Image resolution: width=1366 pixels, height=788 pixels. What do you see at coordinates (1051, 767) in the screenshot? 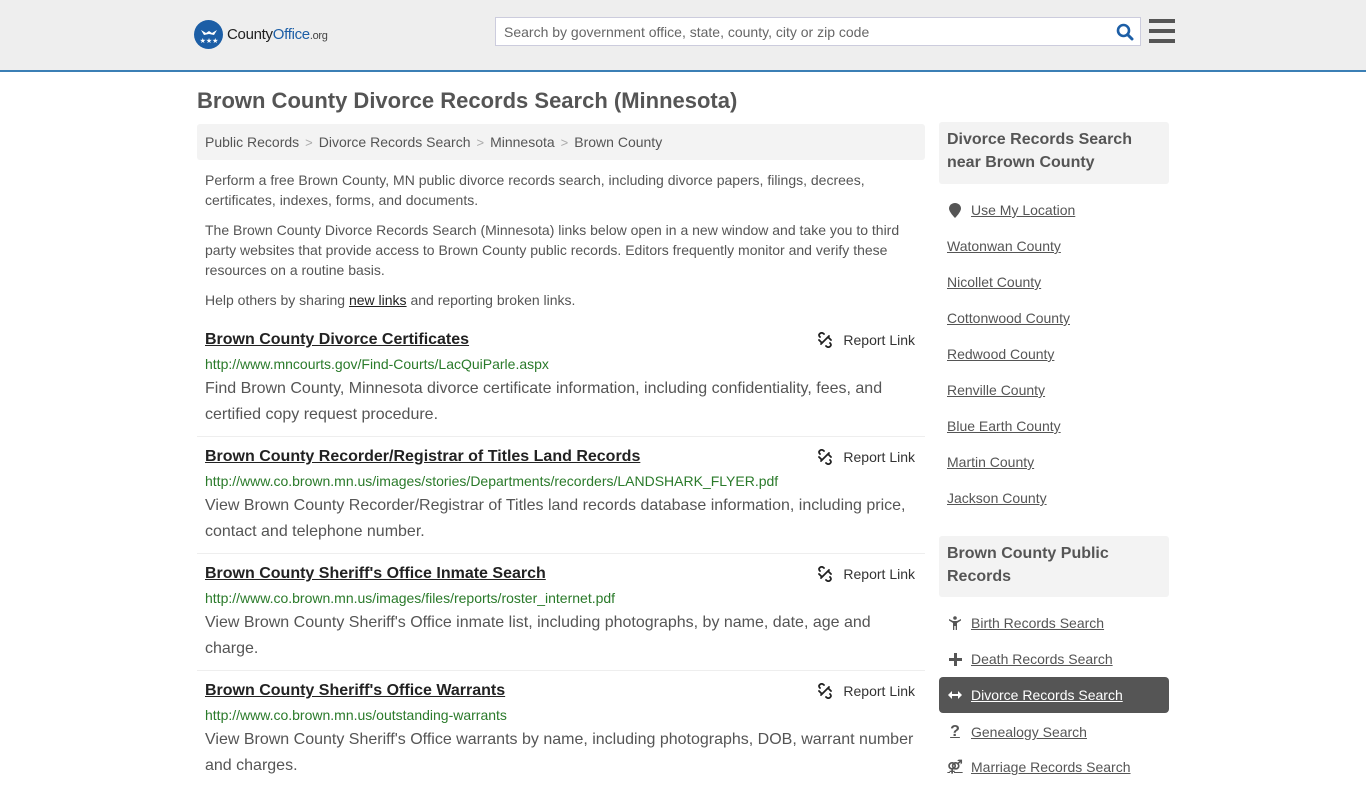
I see `marriage-records-label: Marriage Records Search` at bounding box center [1051, 767].